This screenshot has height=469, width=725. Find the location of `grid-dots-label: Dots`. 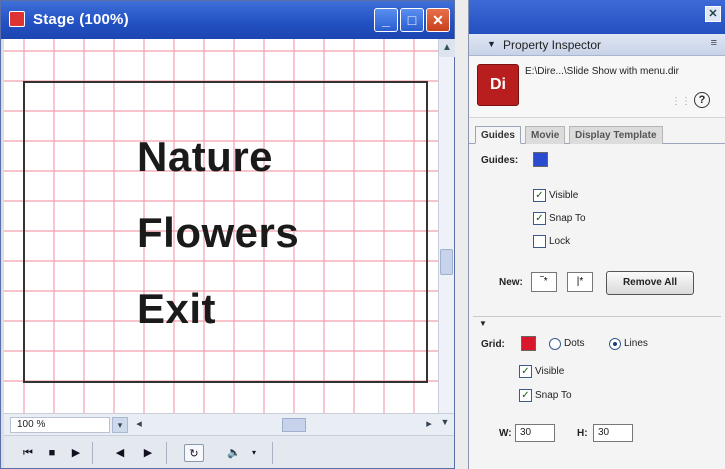

grid-dots-label: Dots is located at coordinates (574, 343).